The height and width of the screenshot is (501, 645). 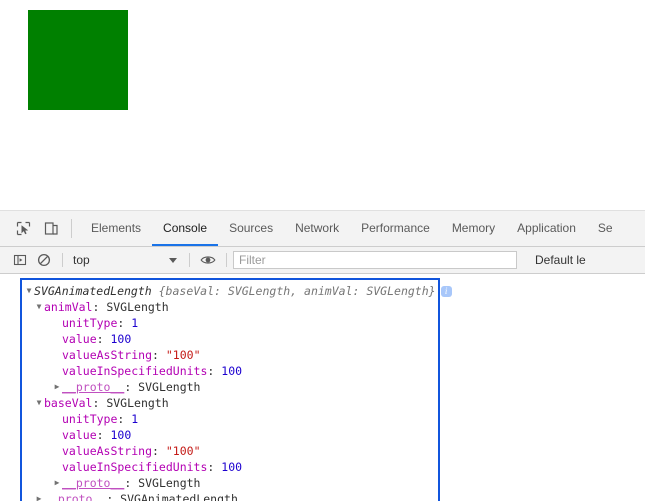 I want to click on tab-sources-label: Sources, so click(x=251, y=227).